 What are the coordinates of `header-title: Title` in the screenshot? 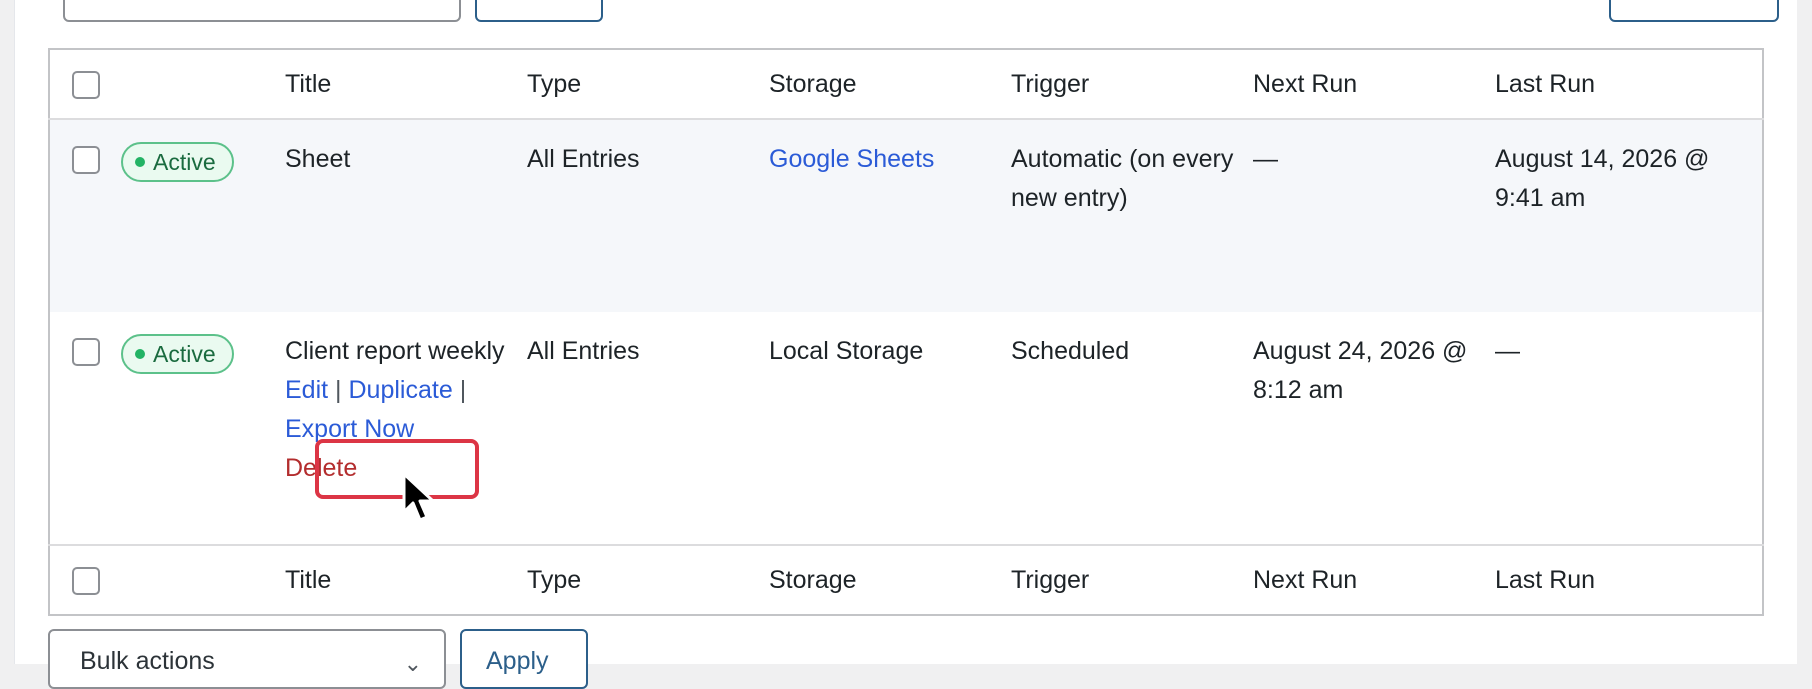 It's located at (406, 84).